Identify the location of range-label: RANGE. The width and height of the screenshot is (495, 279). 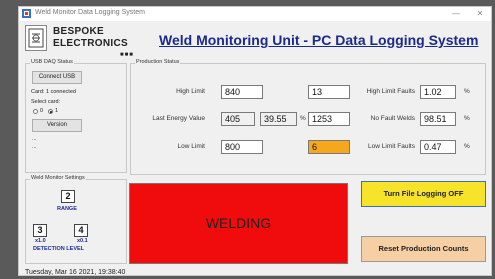
(67, 209).